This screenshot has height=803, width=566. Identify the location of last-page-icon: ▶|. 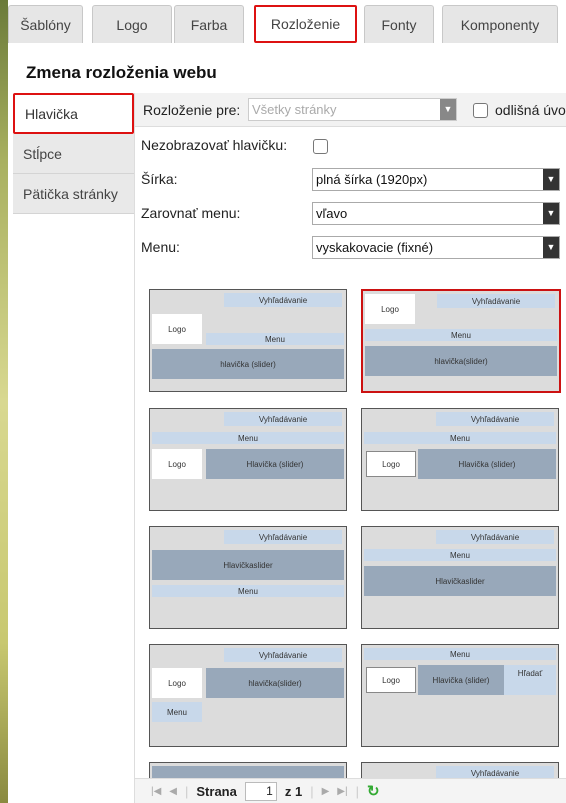
(342, 791).